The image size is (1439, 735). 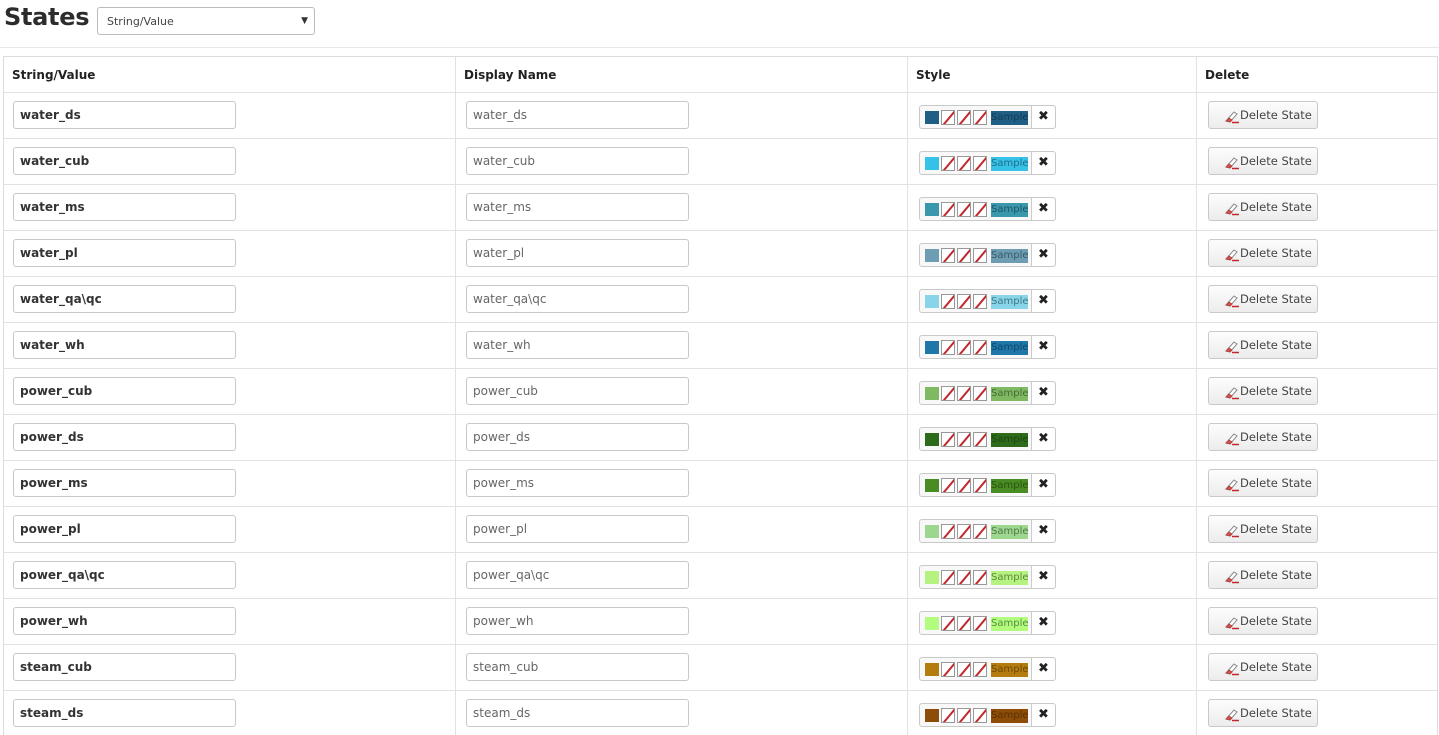 What do you see at coordinates (577, 667) in the screenshot?
I see `display-name-input: steam_cub` at bounding box center [577, 667].